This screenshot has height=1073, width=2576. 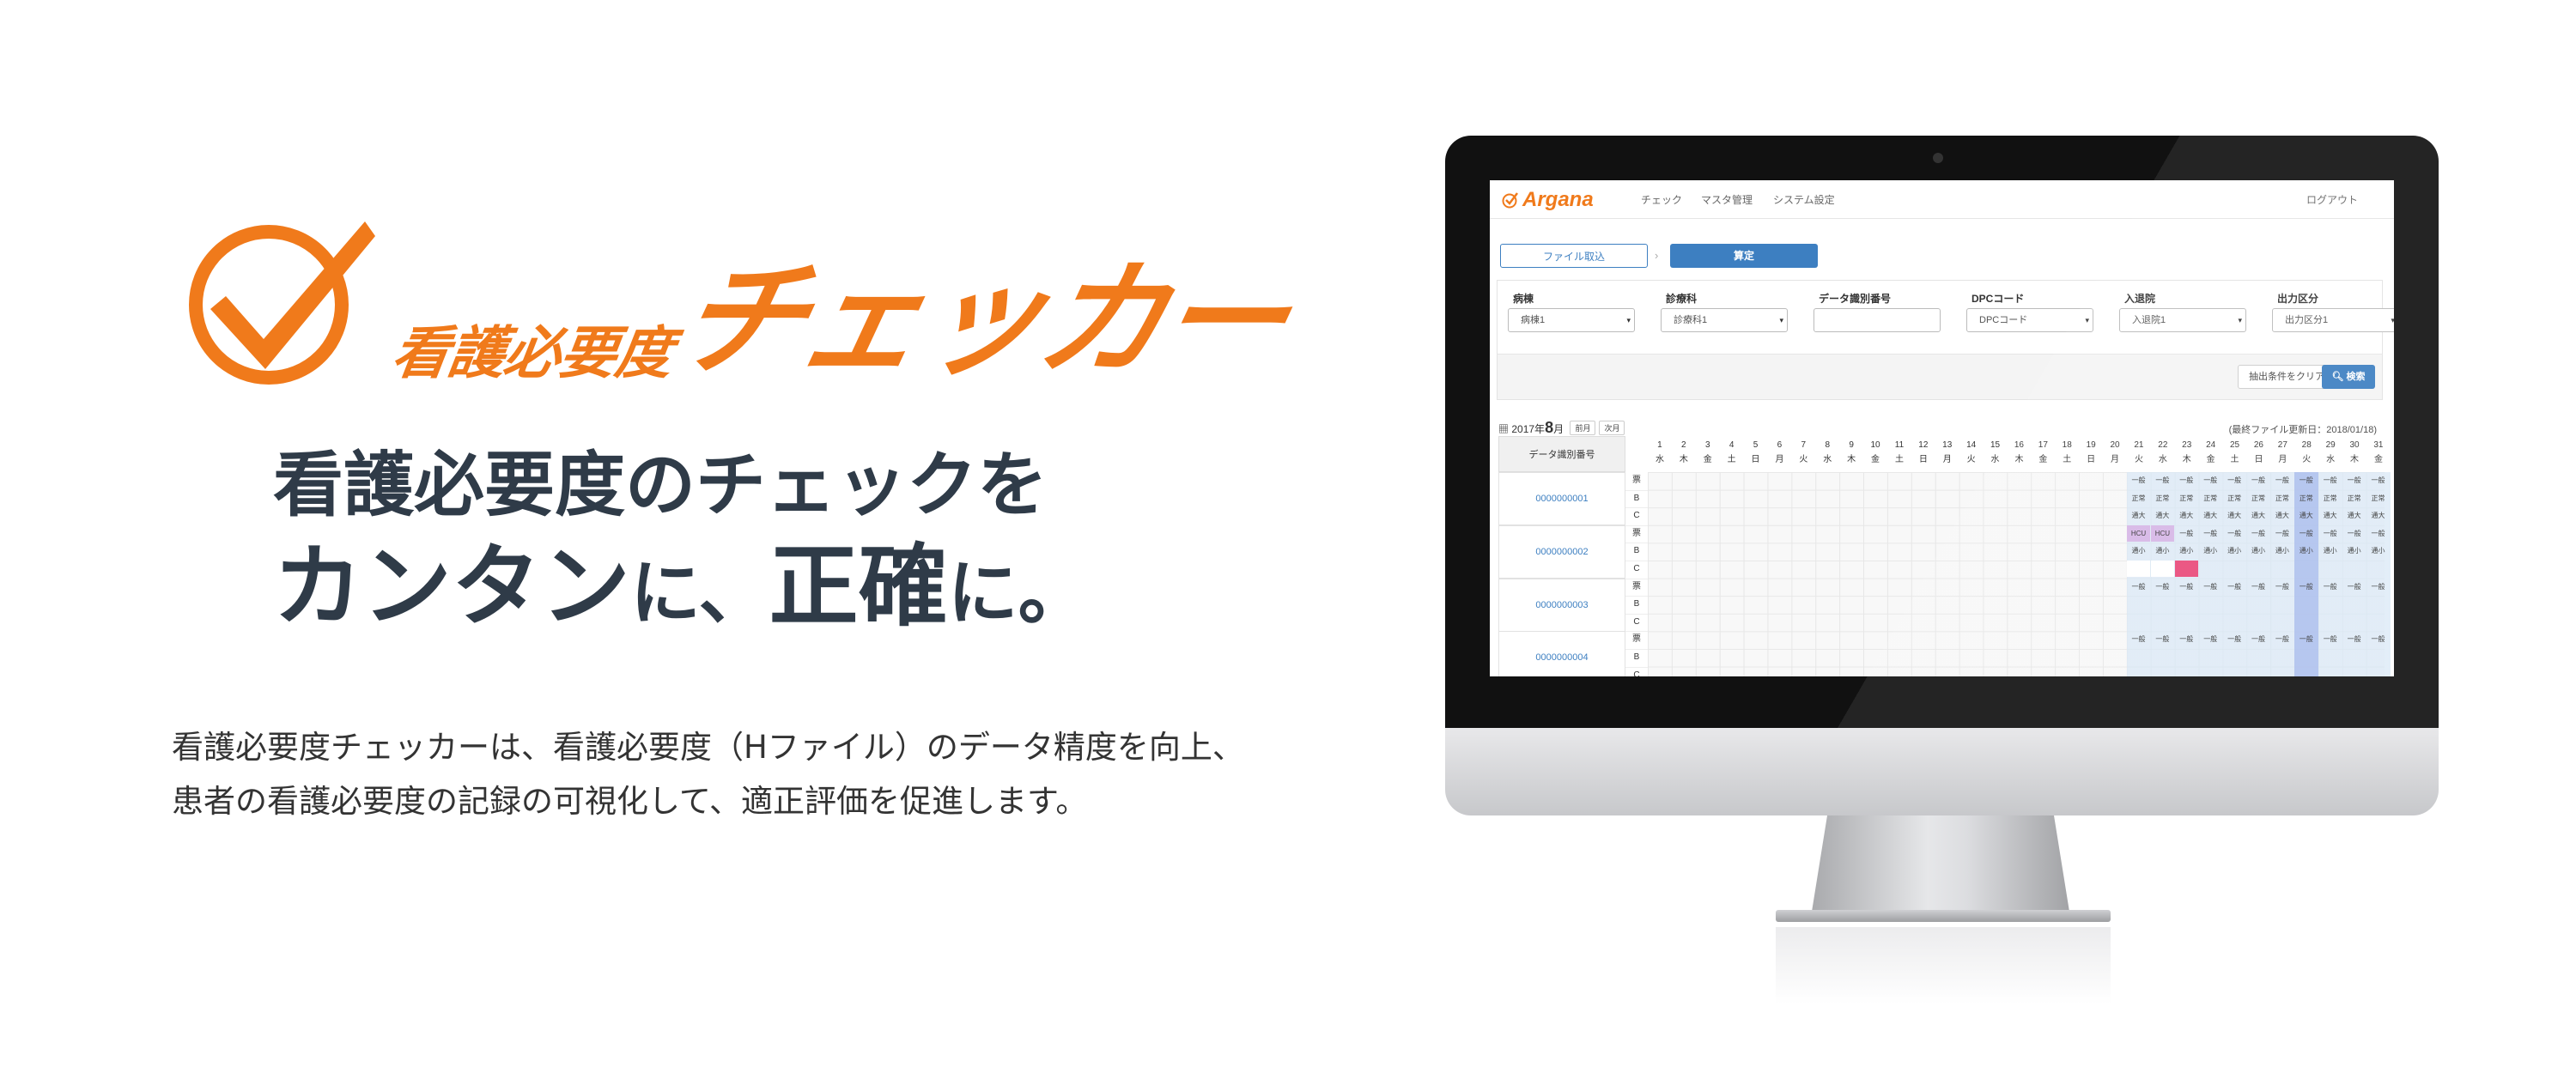 What do you see at coordinates (2354, 454) in the screenshot?
I see `day-header: 30 木` at bounding box center [2354, 454].